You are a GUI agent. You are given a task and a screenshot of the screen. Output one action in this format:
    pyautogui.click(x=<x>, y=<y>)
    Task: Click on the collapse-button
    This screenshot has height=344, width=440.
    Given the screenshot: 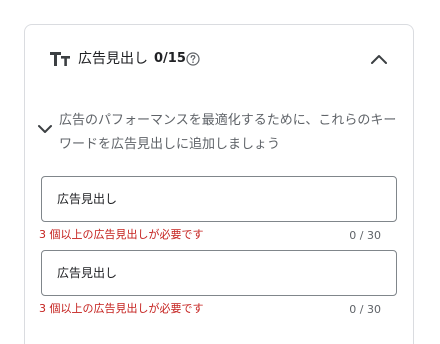 What is the action you would take?
    pyautogui.click(x=379, y=59)
    